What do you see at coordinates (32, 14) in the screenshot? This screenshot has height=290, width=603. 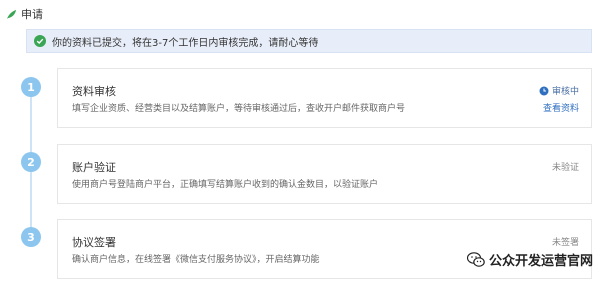 I see `page-title: 申请` at bounding box center [32, 14].